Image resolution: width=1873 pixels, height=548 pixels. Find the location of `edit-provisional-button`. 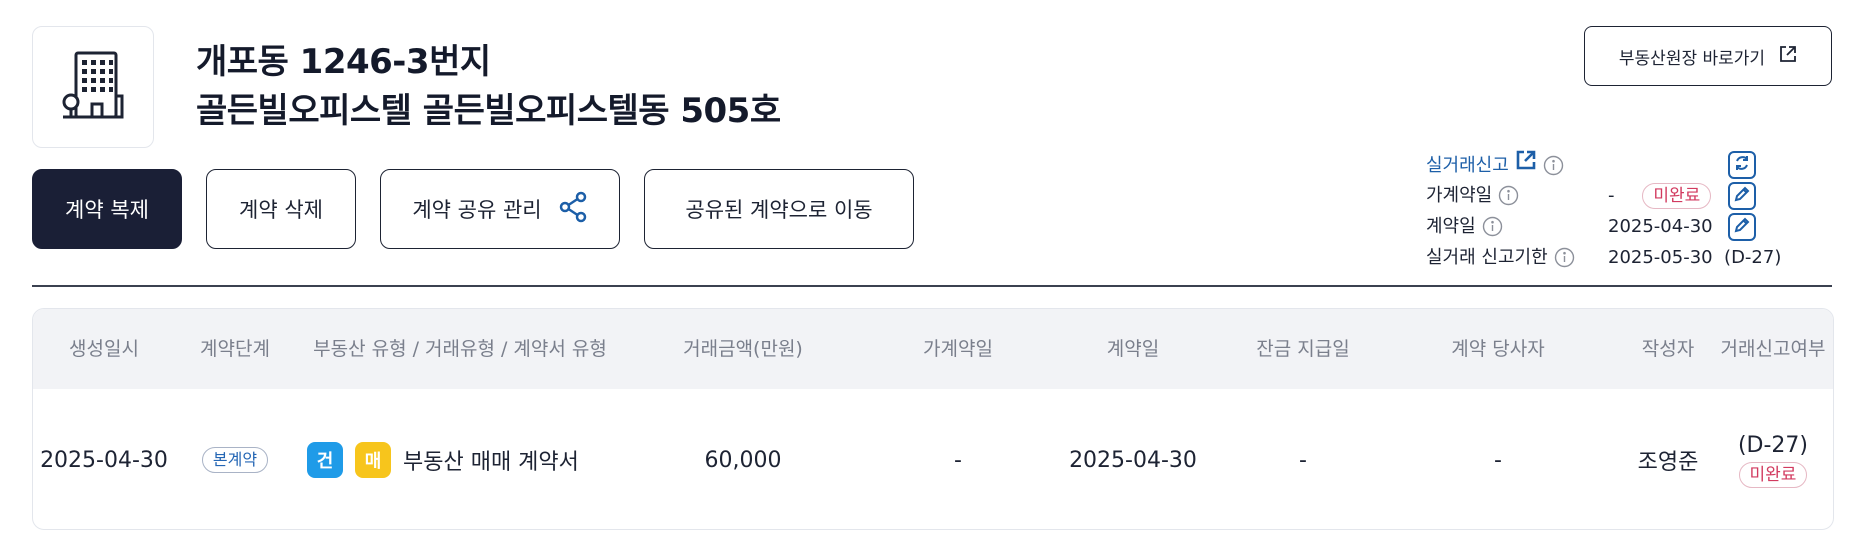

edit-provisional-button is located at coordinates (1742, 196).